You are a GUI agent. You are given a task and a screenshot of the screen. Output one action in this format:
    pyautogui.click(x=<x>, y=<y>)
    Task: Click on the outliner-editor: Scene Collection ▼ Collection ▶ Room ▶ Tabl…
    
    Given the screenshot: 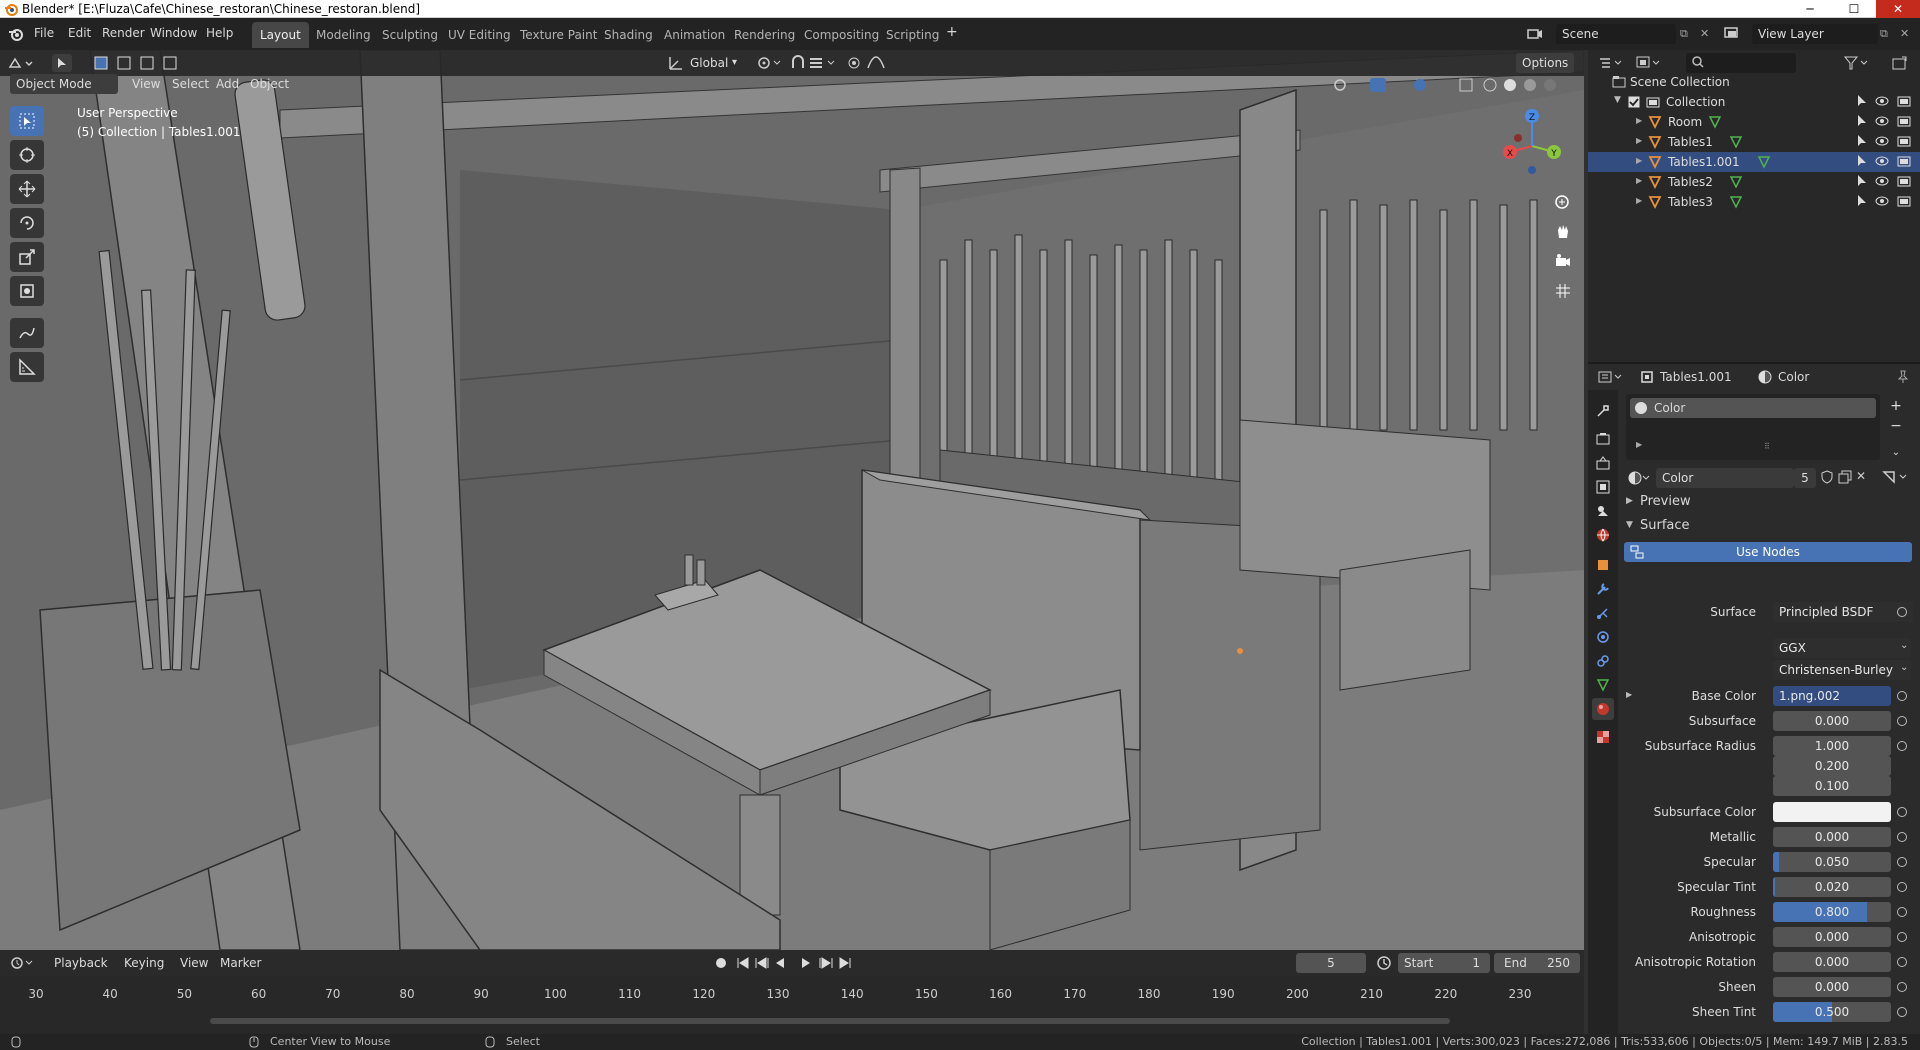 What is the action you would take?
    pyautogui.click(x=1754, y=206)
    